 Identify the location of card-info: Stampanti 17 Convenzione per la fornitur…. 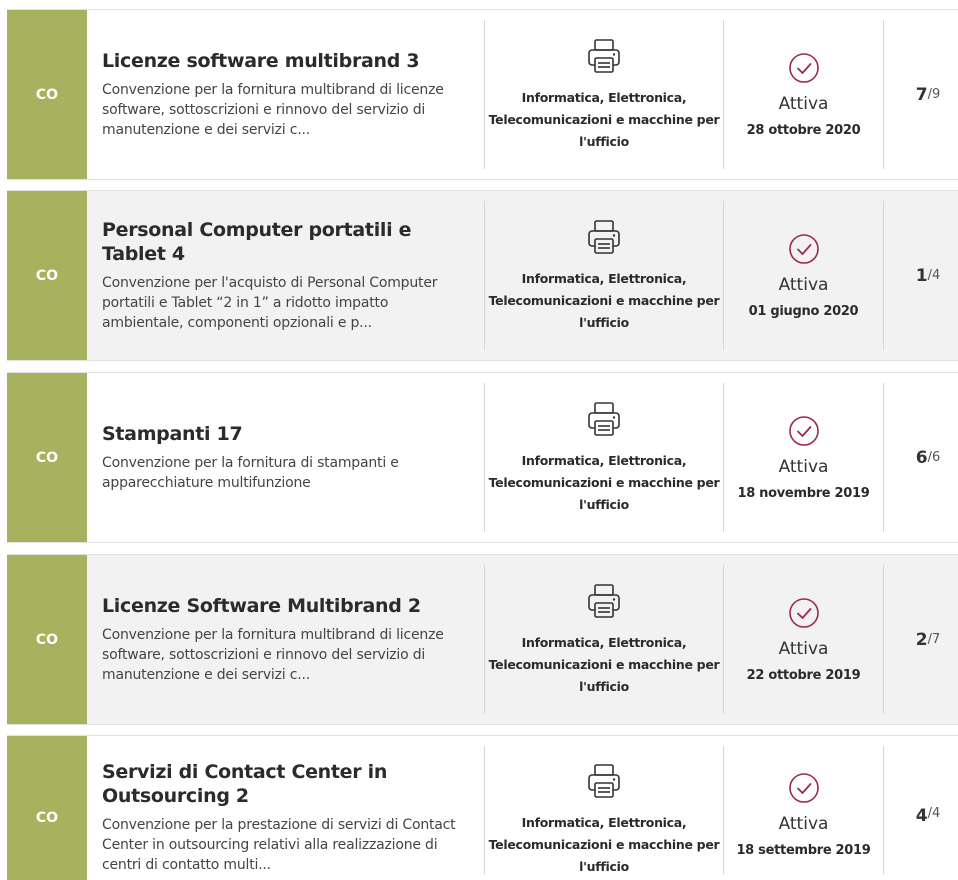
(285, 457).